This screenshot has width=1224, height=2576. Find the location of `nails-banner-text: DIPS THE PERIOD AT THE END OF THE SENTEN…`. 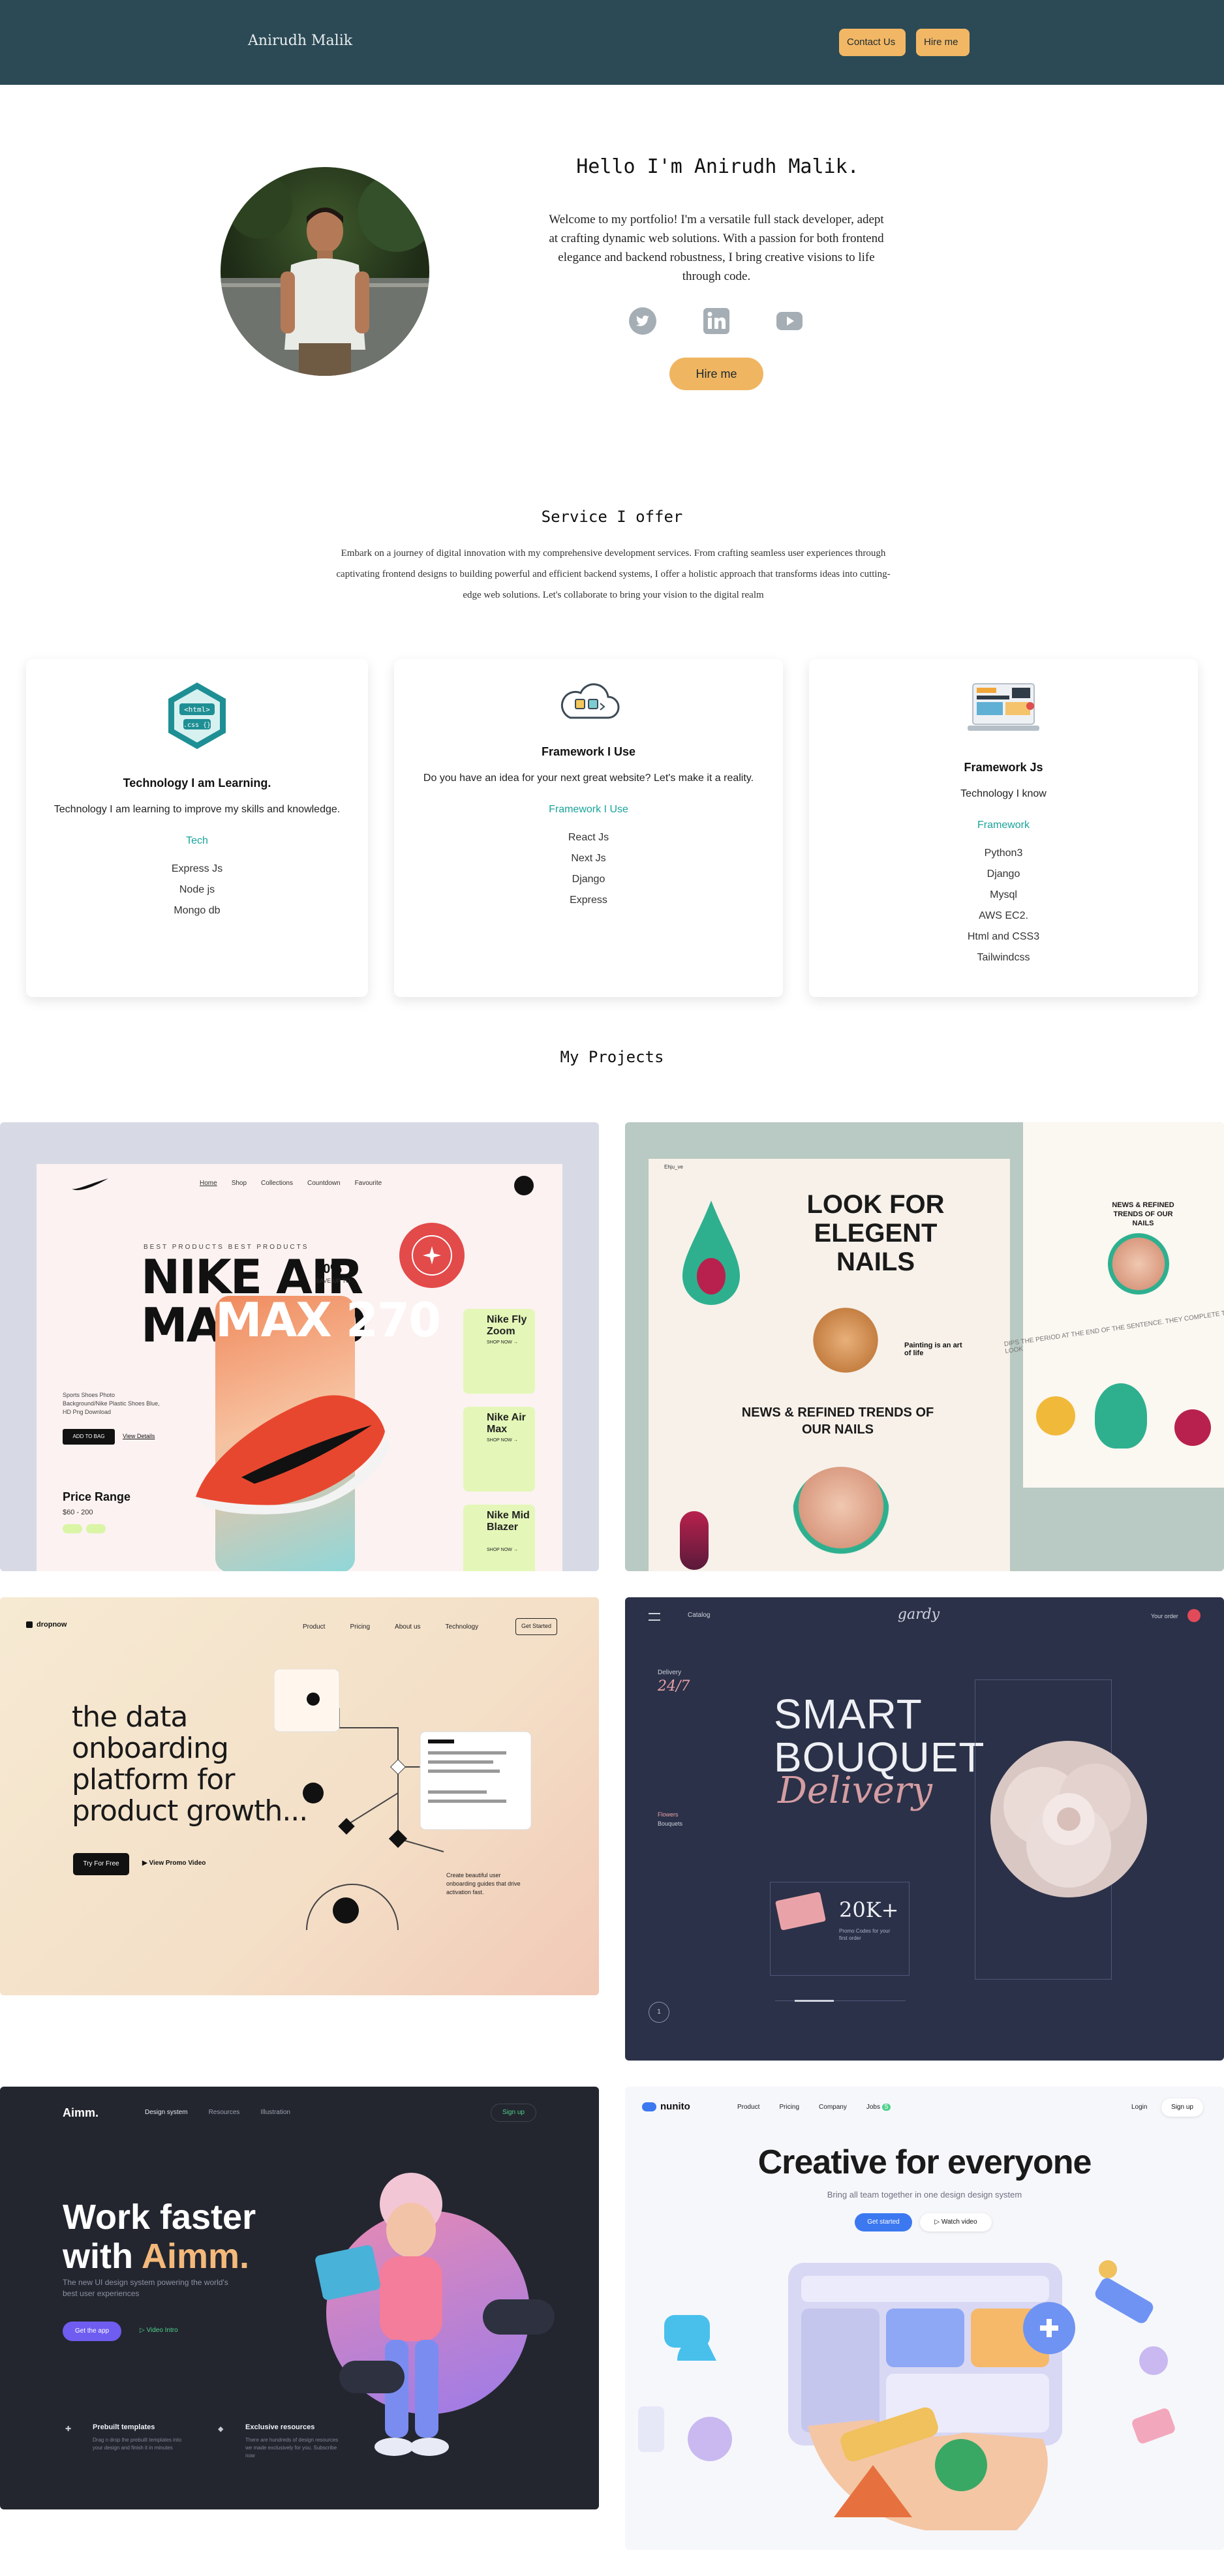

nails-banner-text: DIPS THE PERIOD AT THE END OF THE SENTEN… is located at coordinates (1113, 1331).